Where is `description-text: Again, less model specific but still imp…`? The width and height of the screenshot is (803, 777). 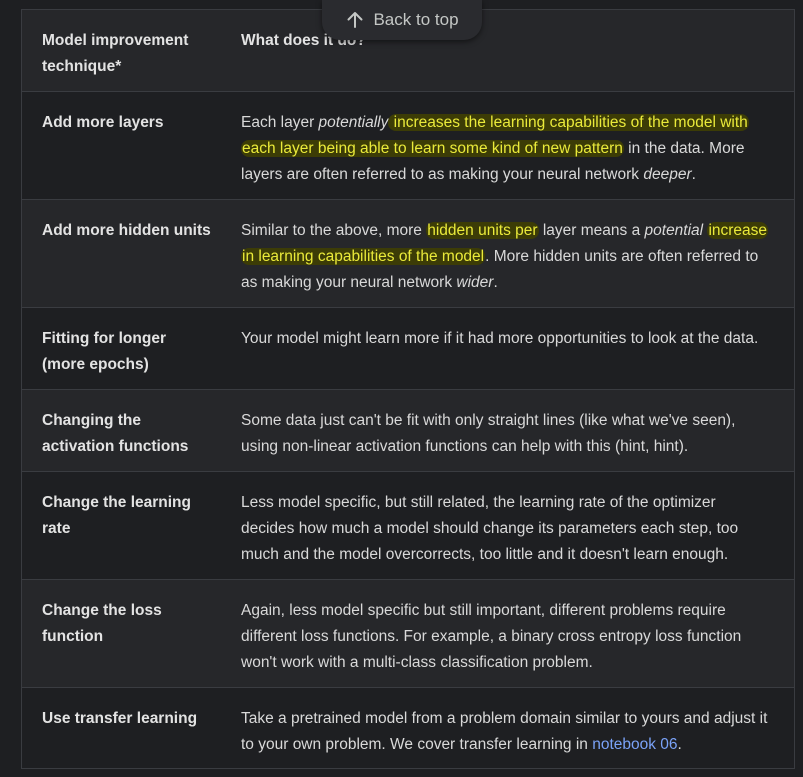
description-text: Again, less model specific but still imp… is located at coordinates (491, 636).